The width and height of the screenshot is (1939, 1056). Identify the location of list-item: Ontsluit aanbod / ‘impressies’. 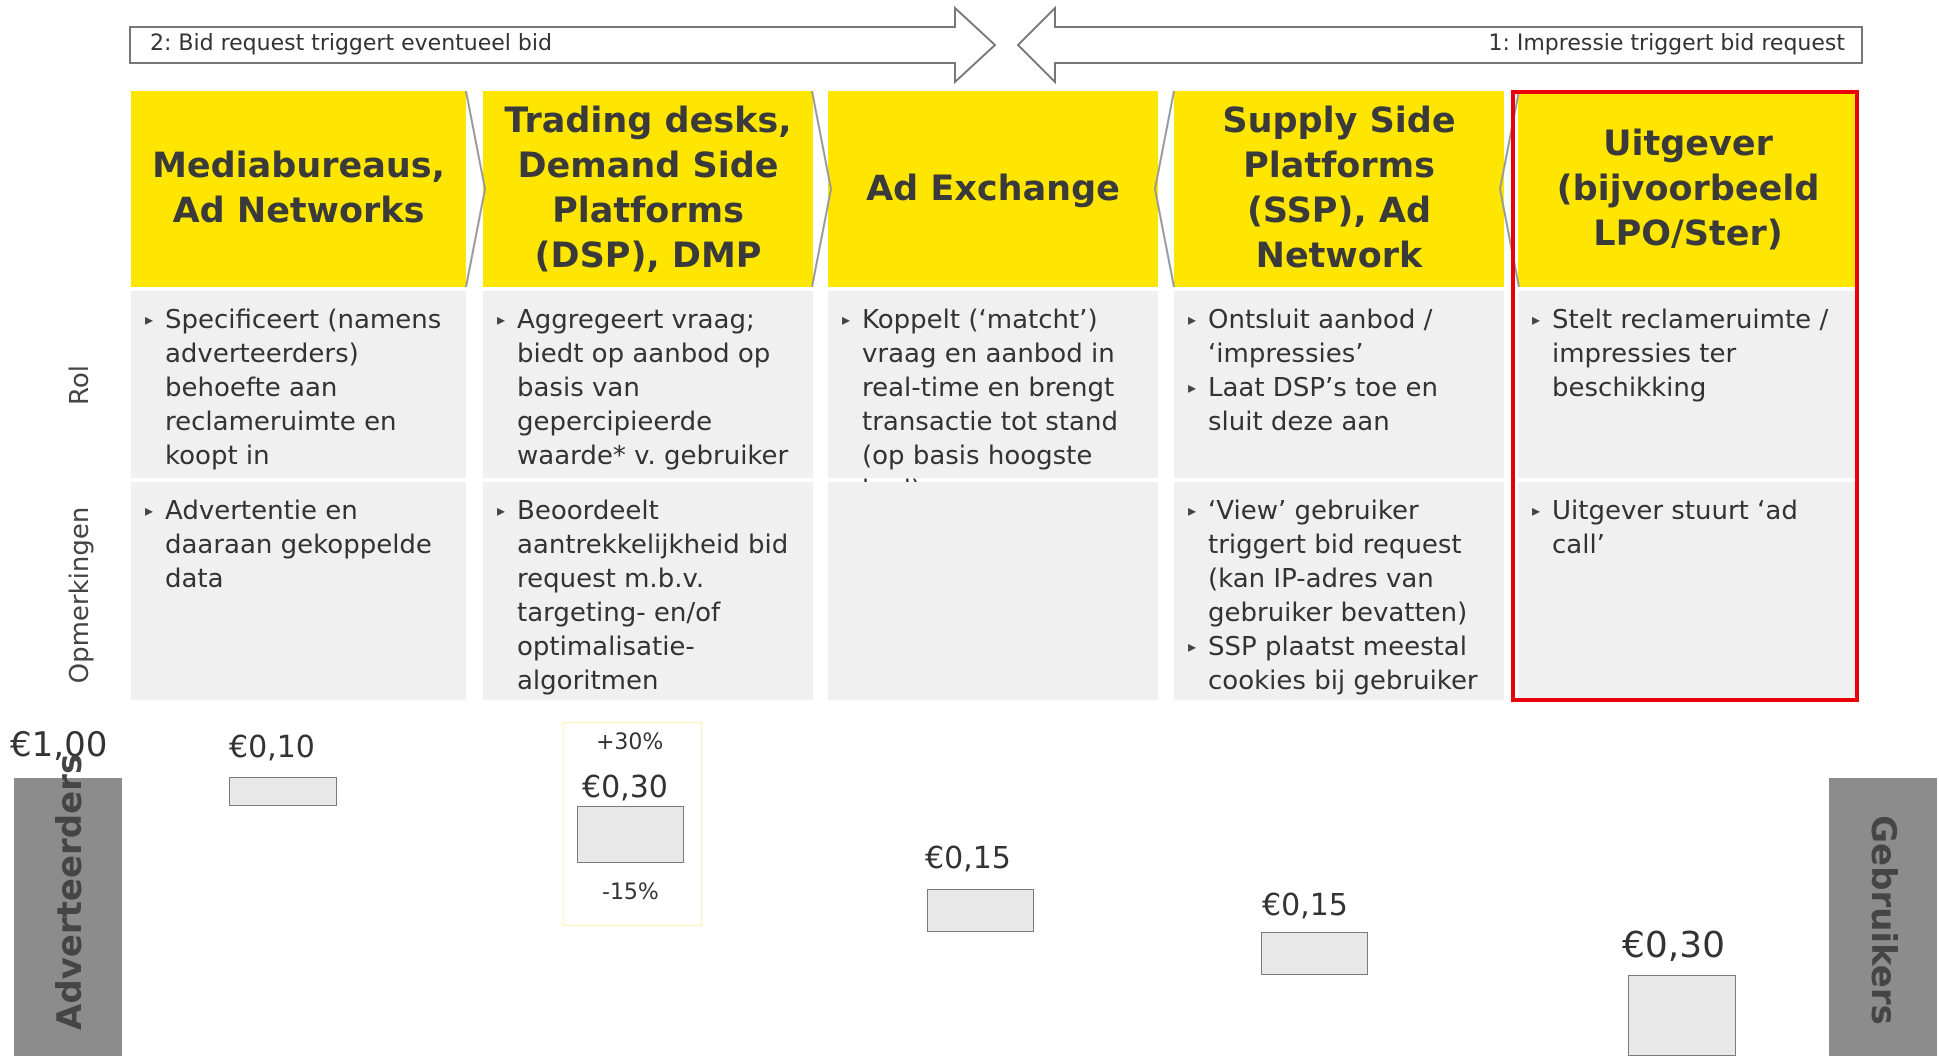
(1340, 337).